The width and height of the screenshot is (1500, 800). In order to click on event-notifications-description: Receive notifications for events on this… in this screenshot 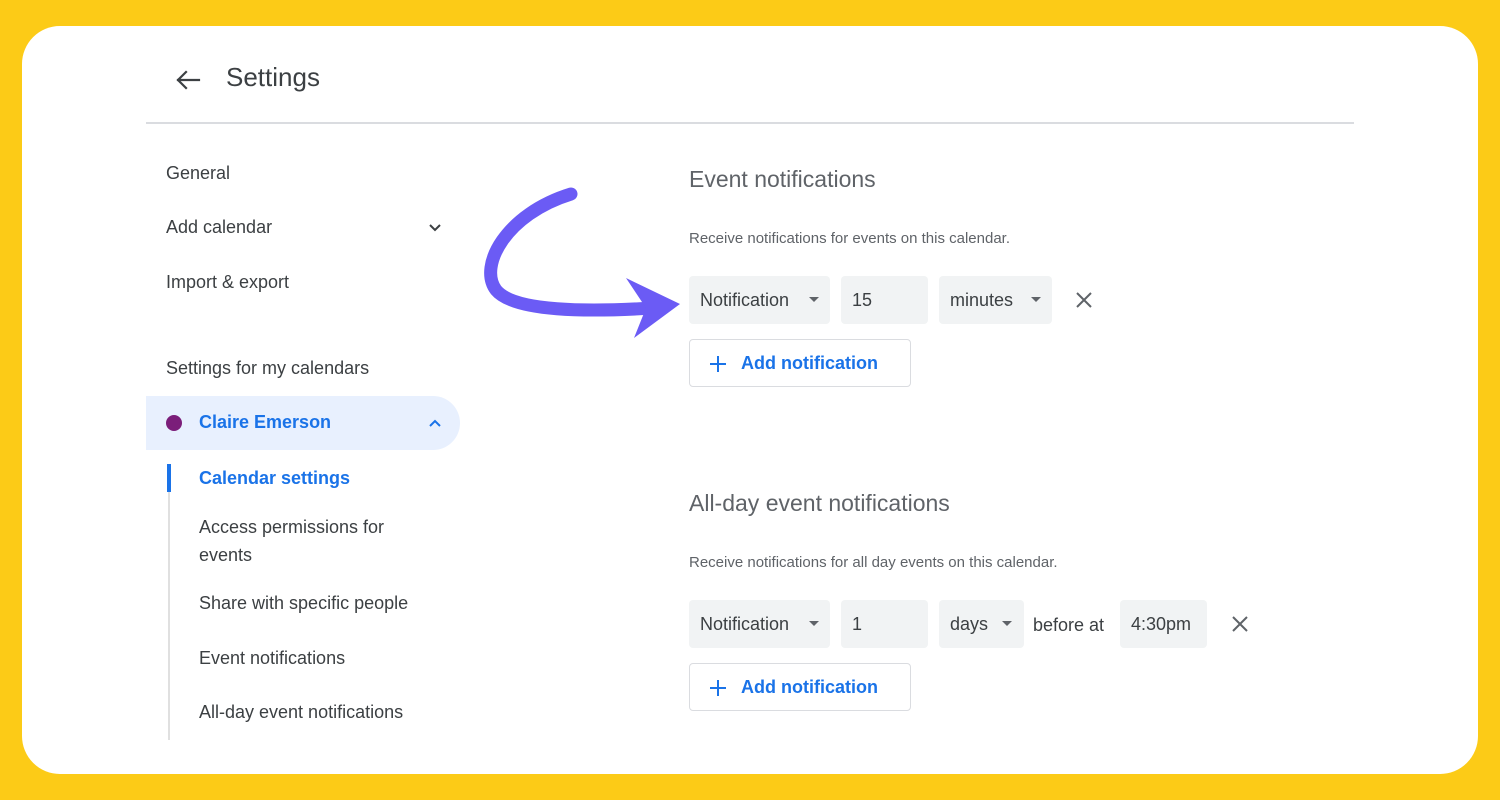, I will do `click(850, 238)`.